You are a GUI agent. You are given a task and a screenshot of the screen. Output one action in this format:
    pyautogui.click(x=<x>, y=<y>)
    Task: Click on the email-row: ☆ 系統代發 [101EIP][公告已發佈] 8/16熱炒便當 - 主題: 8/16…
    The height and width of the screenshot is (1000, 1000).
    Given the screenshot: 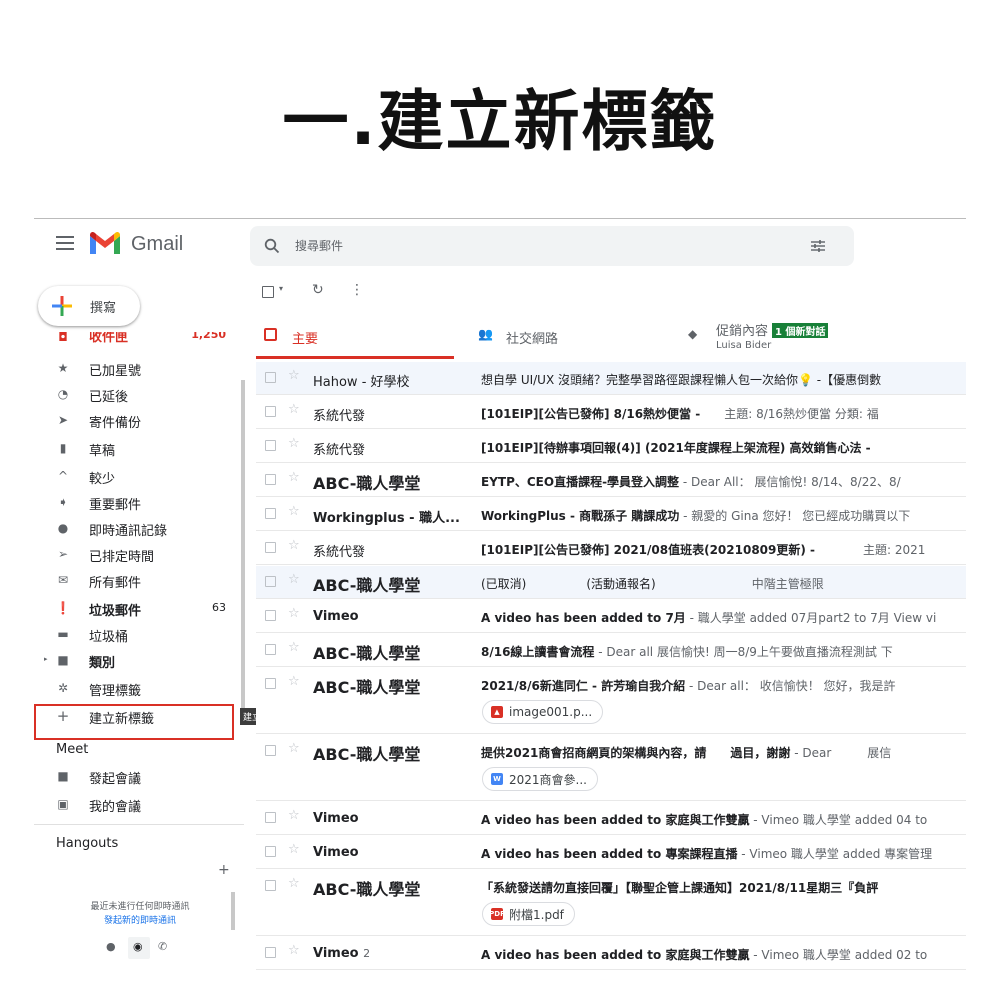 What is the action you would take?
    pyautogui.click(x=611, y=412)
    